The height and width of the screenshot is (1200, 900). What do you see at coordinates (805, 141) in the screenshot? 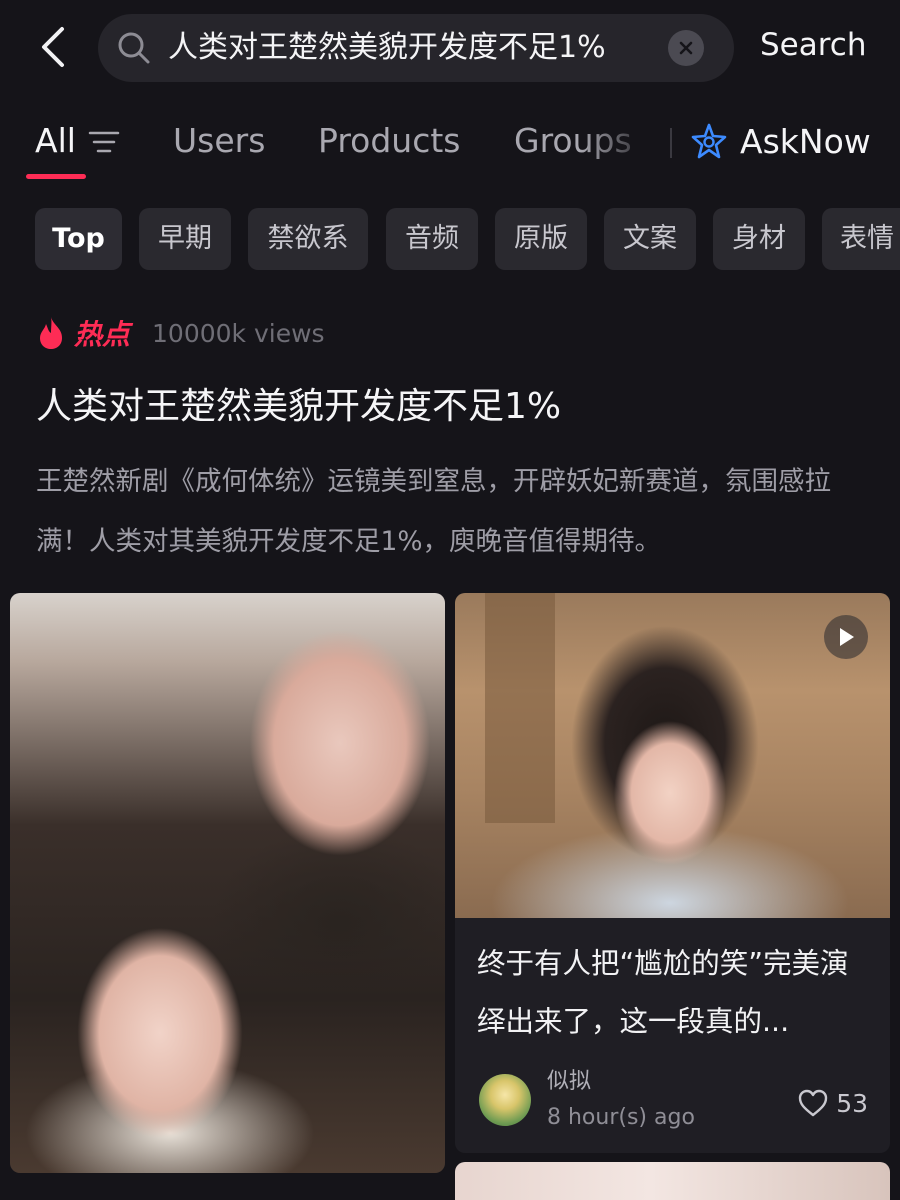
I see `asknow-label: AskNow` at bounding box center [805, 141].